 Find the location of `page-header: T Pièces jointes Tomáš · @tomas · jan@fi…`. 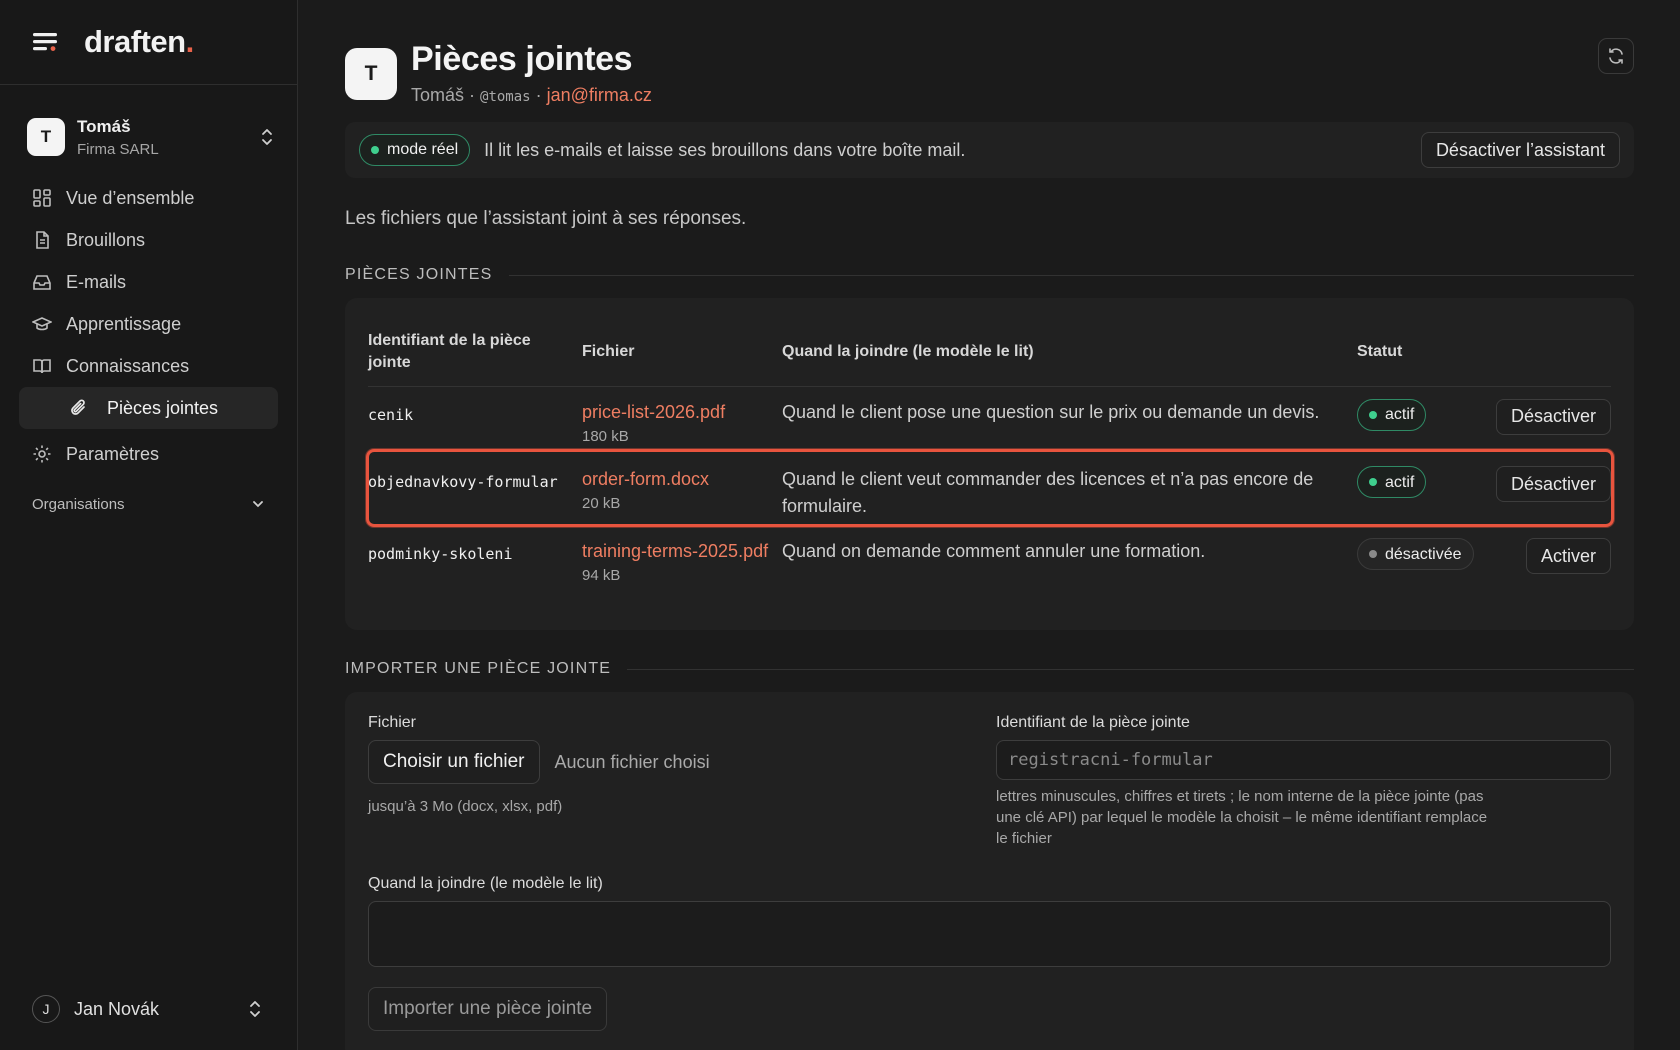

page-header: T Pièces jointes Tomáš · @tomas · jan@fi… is located at coordinates (989, 74).